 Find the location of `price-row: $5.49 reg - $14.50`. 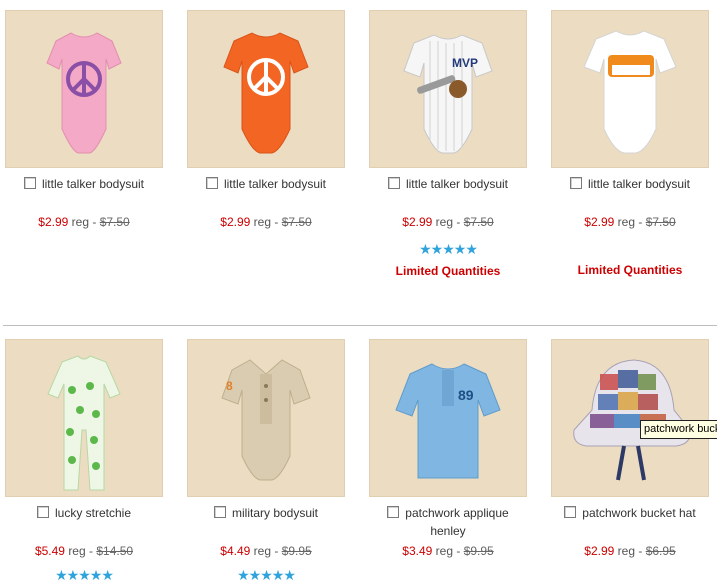

price-row: $5.49 reg - $14.50 is located at coordinates (84, 551).